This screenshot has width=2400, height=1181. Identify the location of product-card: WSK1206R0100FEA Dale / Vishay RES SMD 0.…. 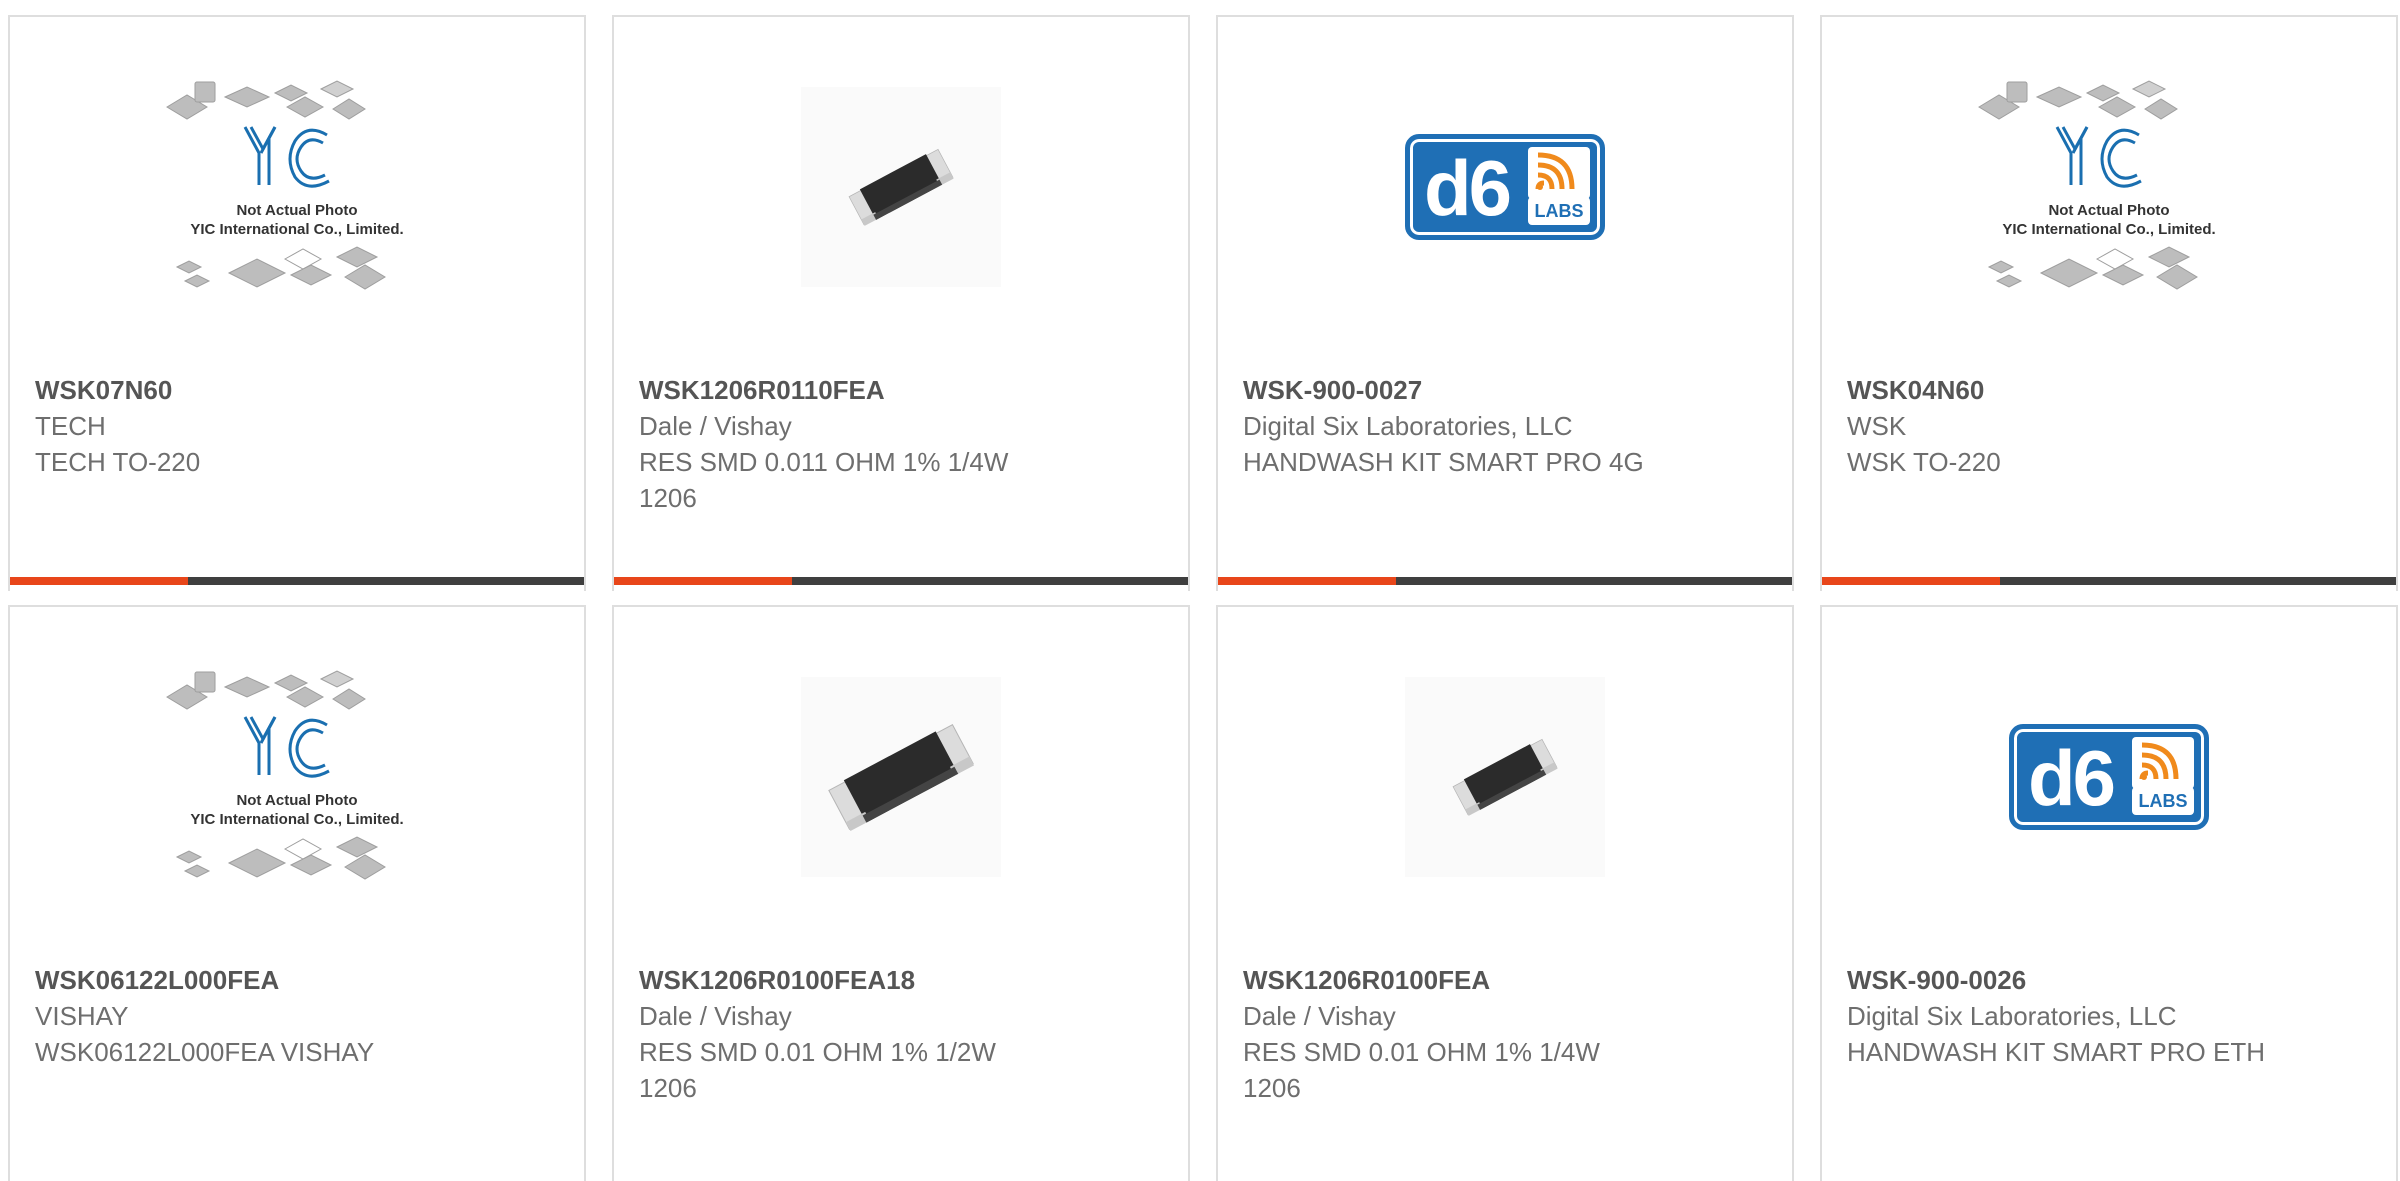
(1505, 893).